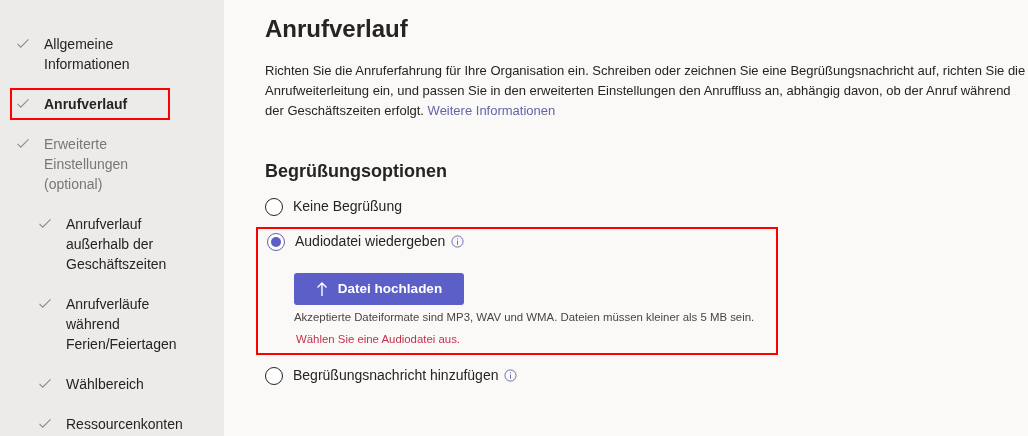 The height and width of the screenshot is (436, 1028). Describe the element at coordinates (356, 171) in the screenshot. I see `section-heading: Begrüßungsoptionen` at that location.